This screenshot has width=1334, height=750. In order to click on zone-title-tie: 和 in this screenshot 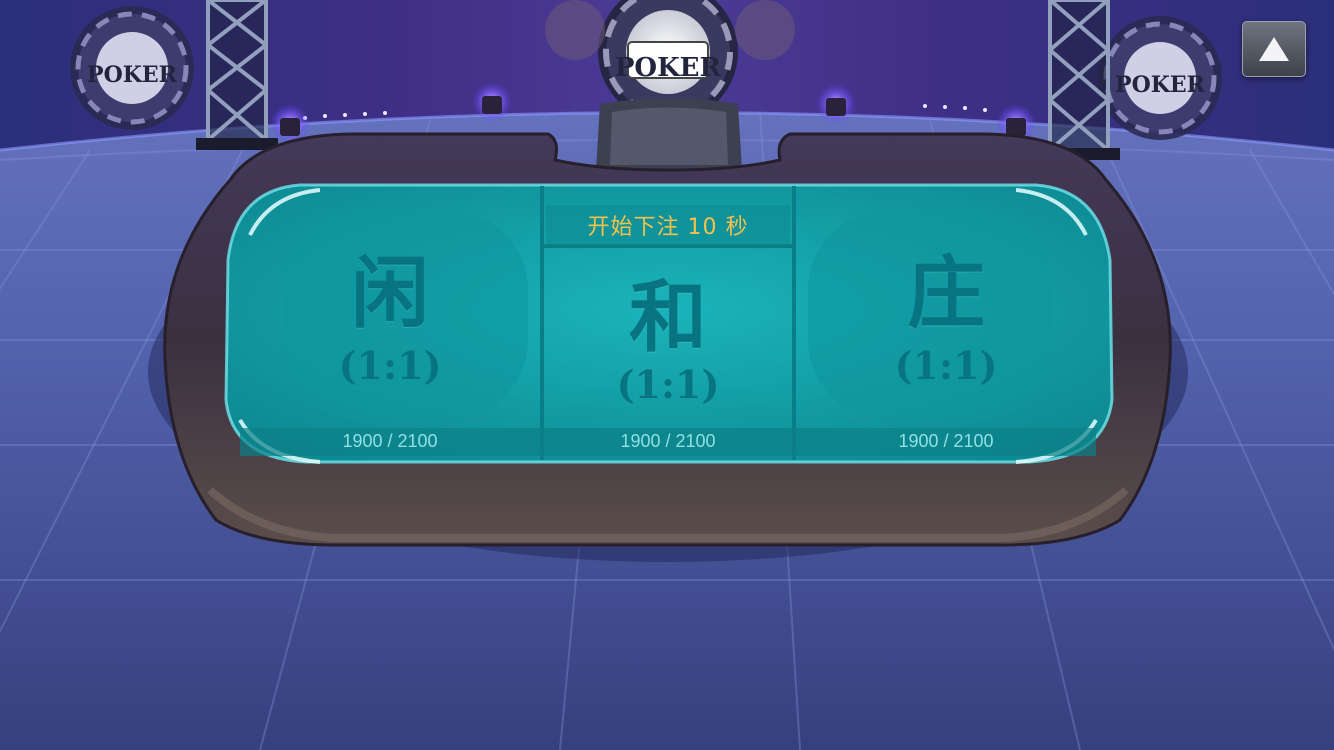, I will do `click(667, 317)`.